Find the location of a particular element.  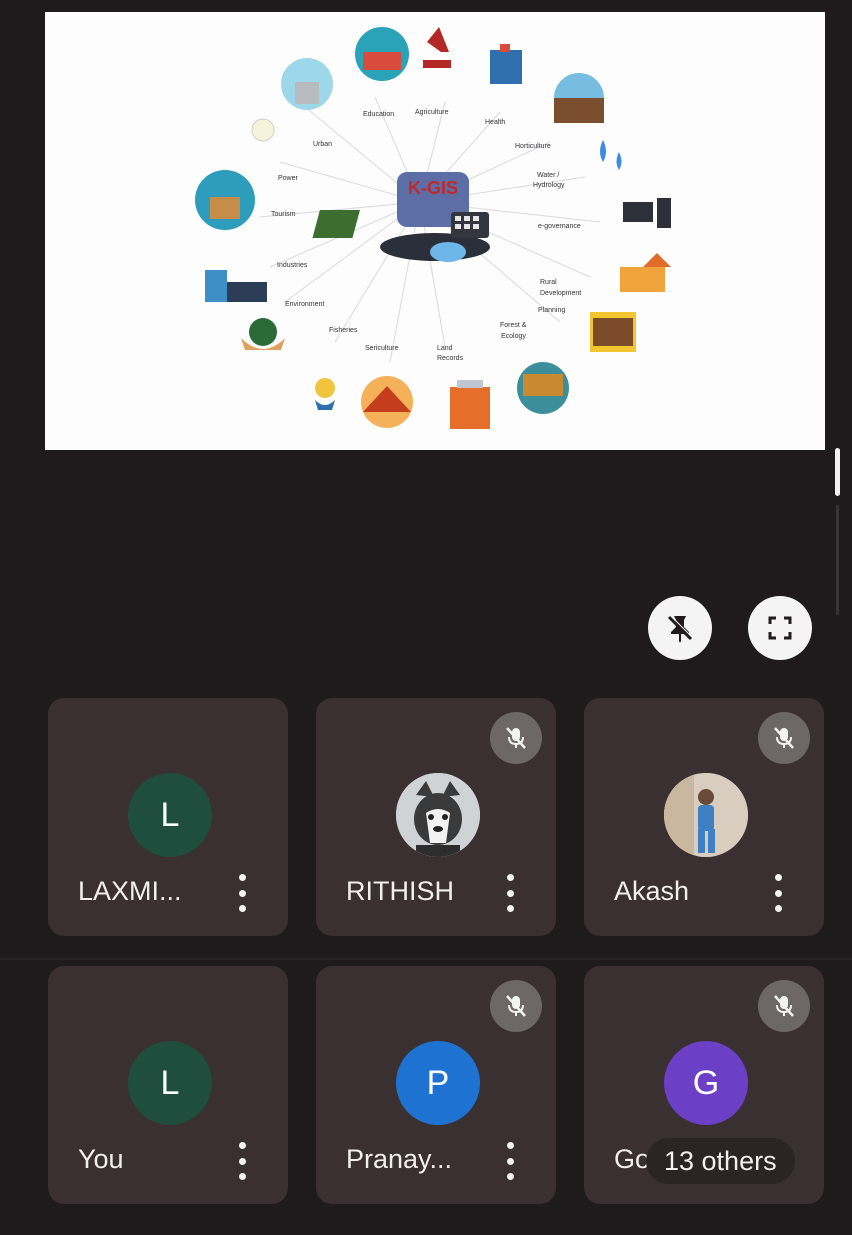

person-photo-icon is located at coordinates (706, 815).